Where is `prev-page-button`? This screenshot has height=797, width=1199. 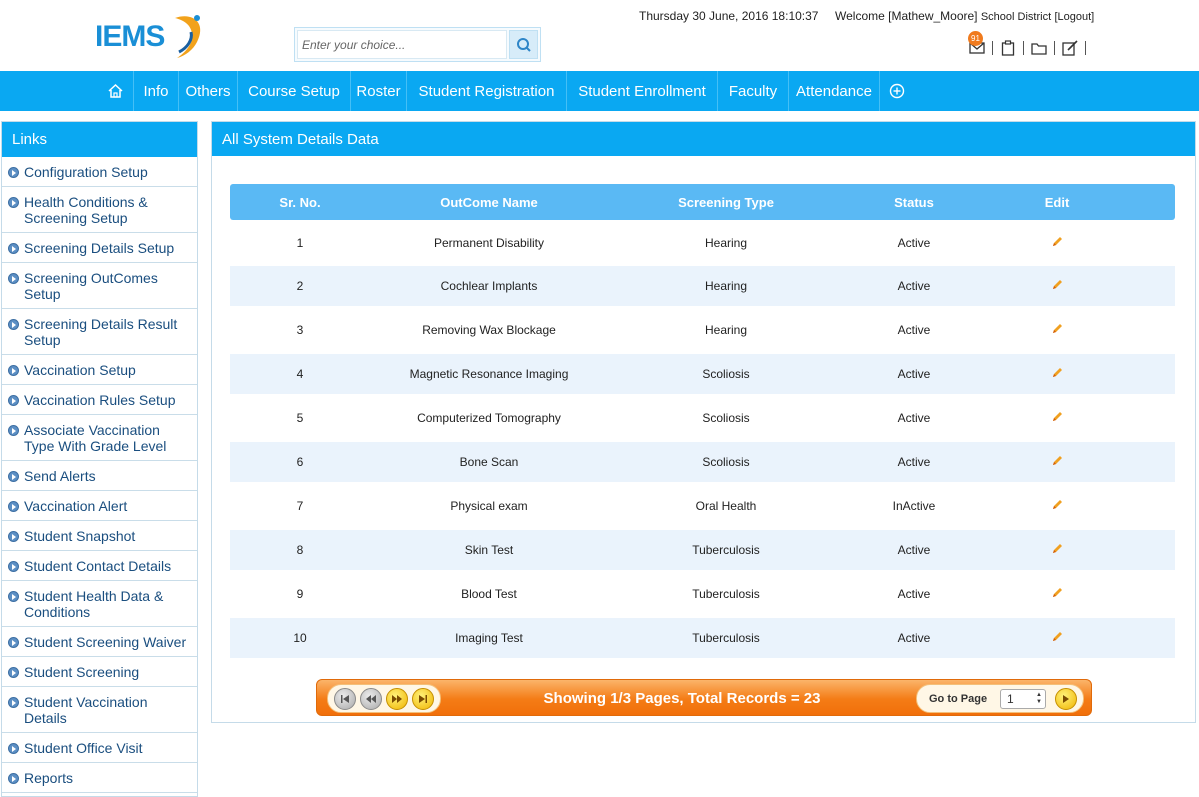 prev-page-button is located at coordinates (371, 698).